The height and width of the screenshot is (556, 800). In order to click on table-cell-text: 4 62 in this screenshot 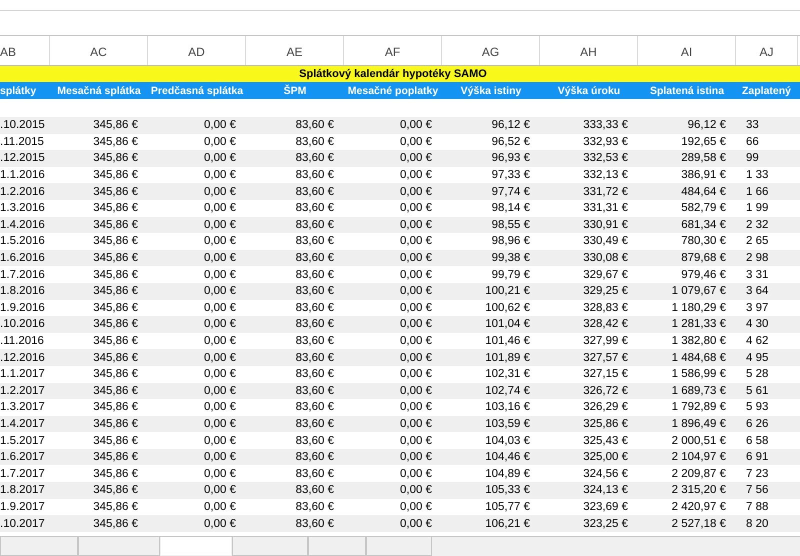, I will do `click(757, 342)`.